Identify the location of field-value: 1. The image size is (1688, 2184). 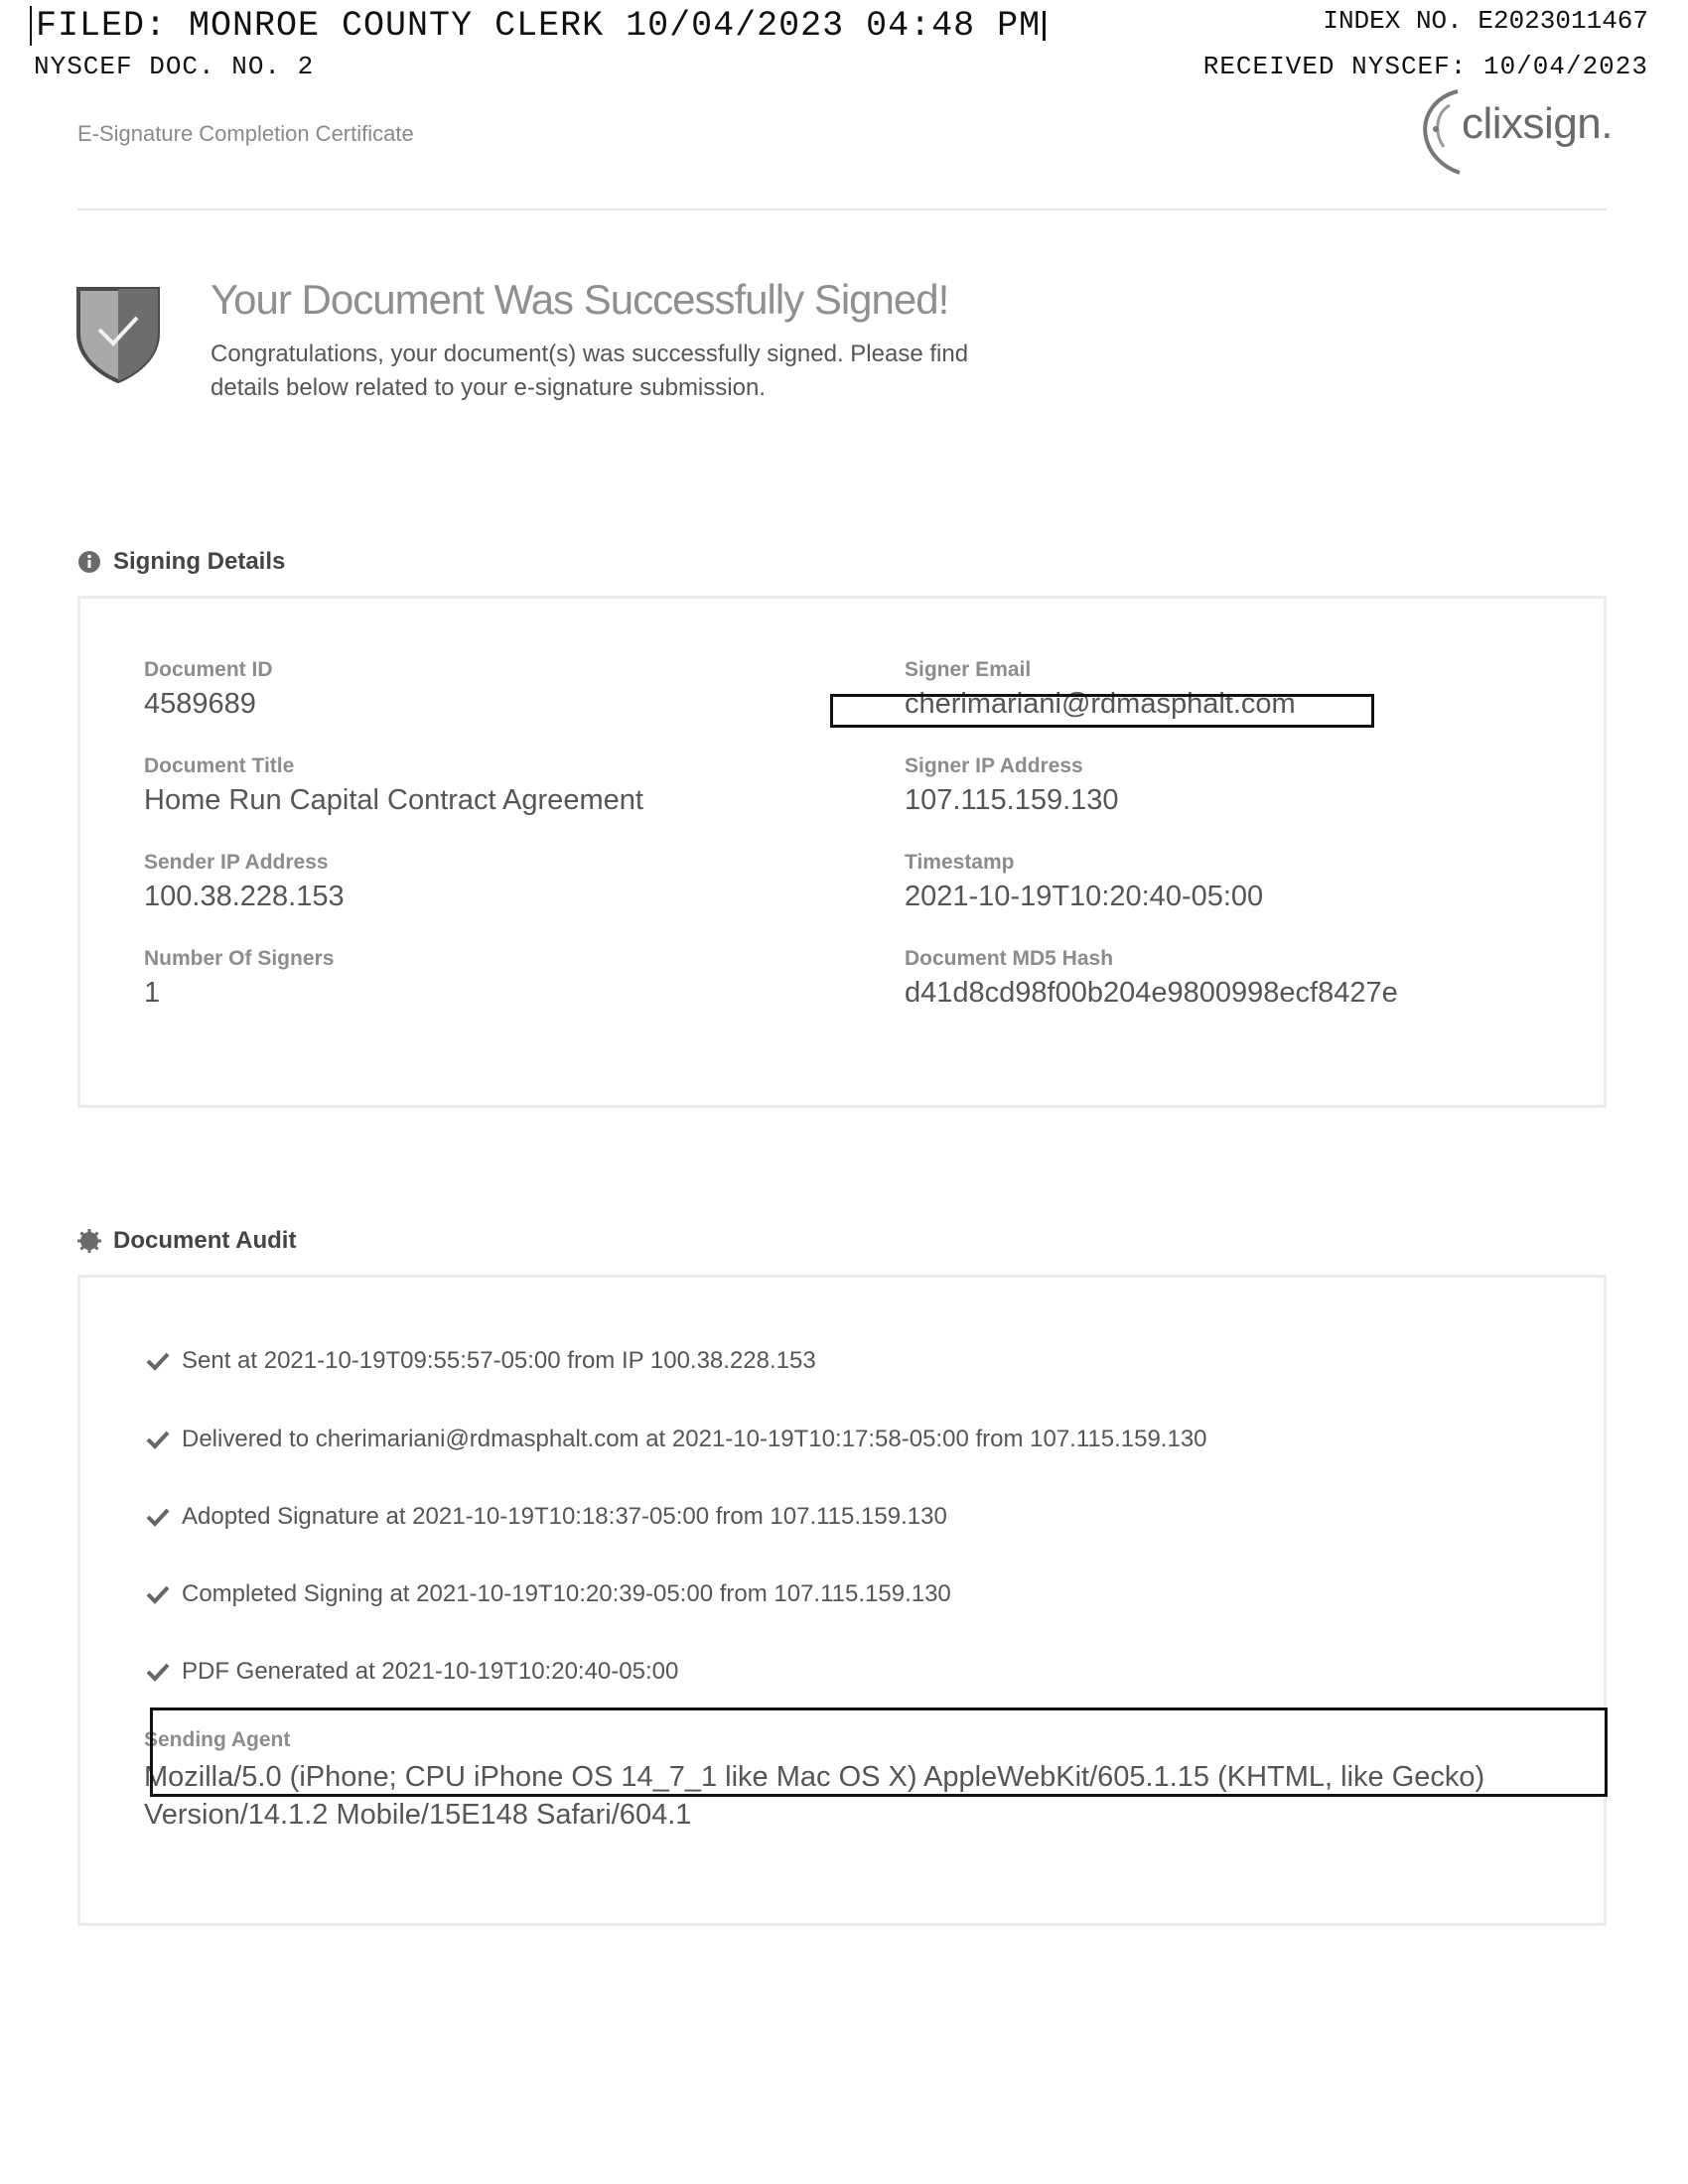
(152, 993).